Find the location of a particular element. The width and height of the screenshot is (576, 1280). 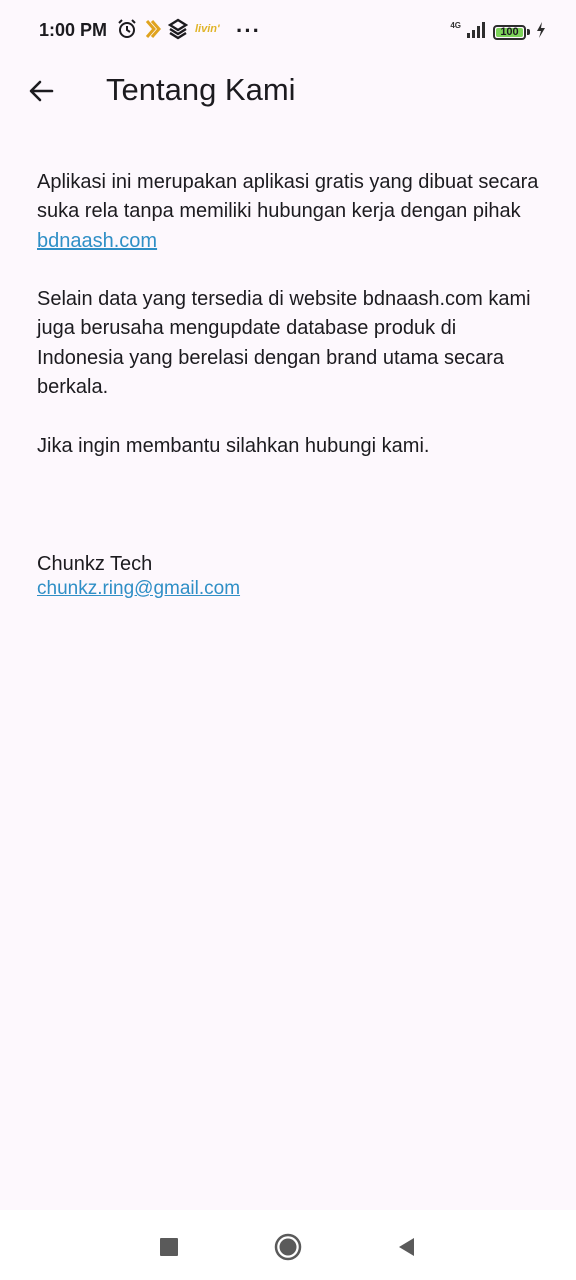

charging-icon is located at coordinates (541, 32).